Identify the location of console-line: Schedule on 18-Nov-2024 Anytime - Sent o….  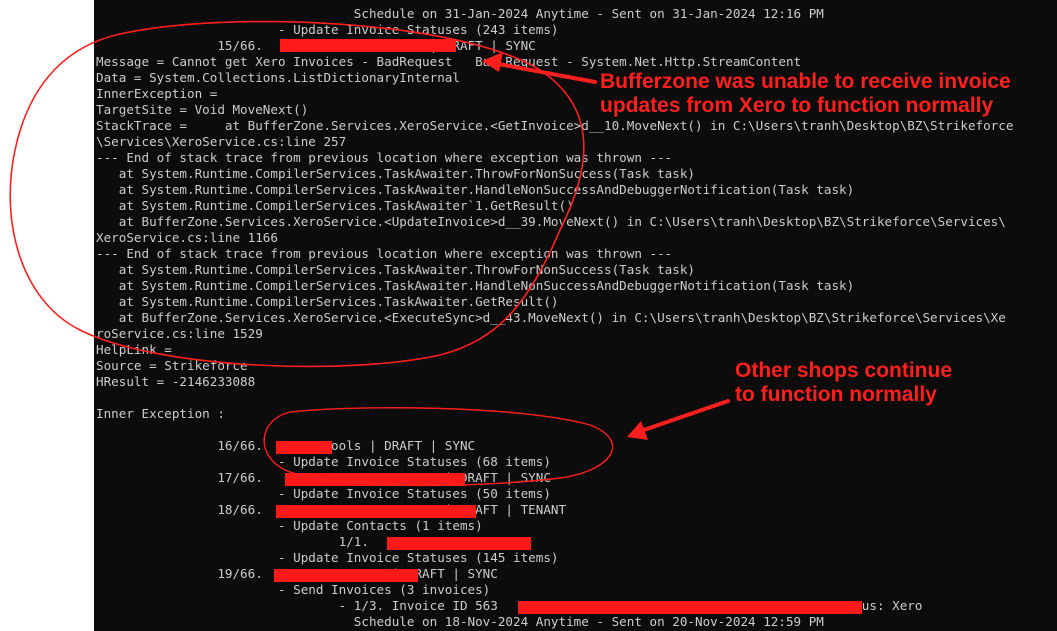
(460, 621).